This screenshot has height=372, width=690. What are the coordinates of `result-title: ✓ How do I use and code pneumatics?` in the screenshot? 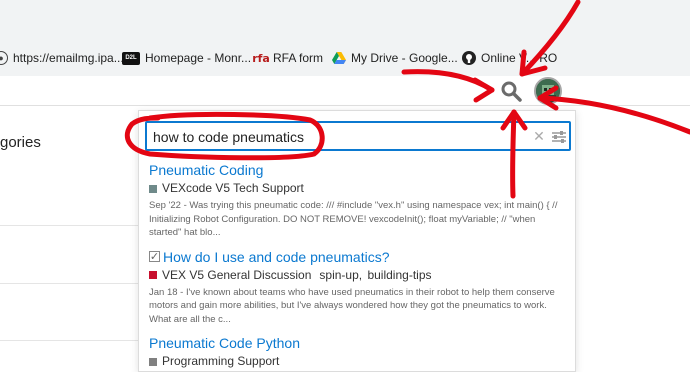 It's located at (359, 257).